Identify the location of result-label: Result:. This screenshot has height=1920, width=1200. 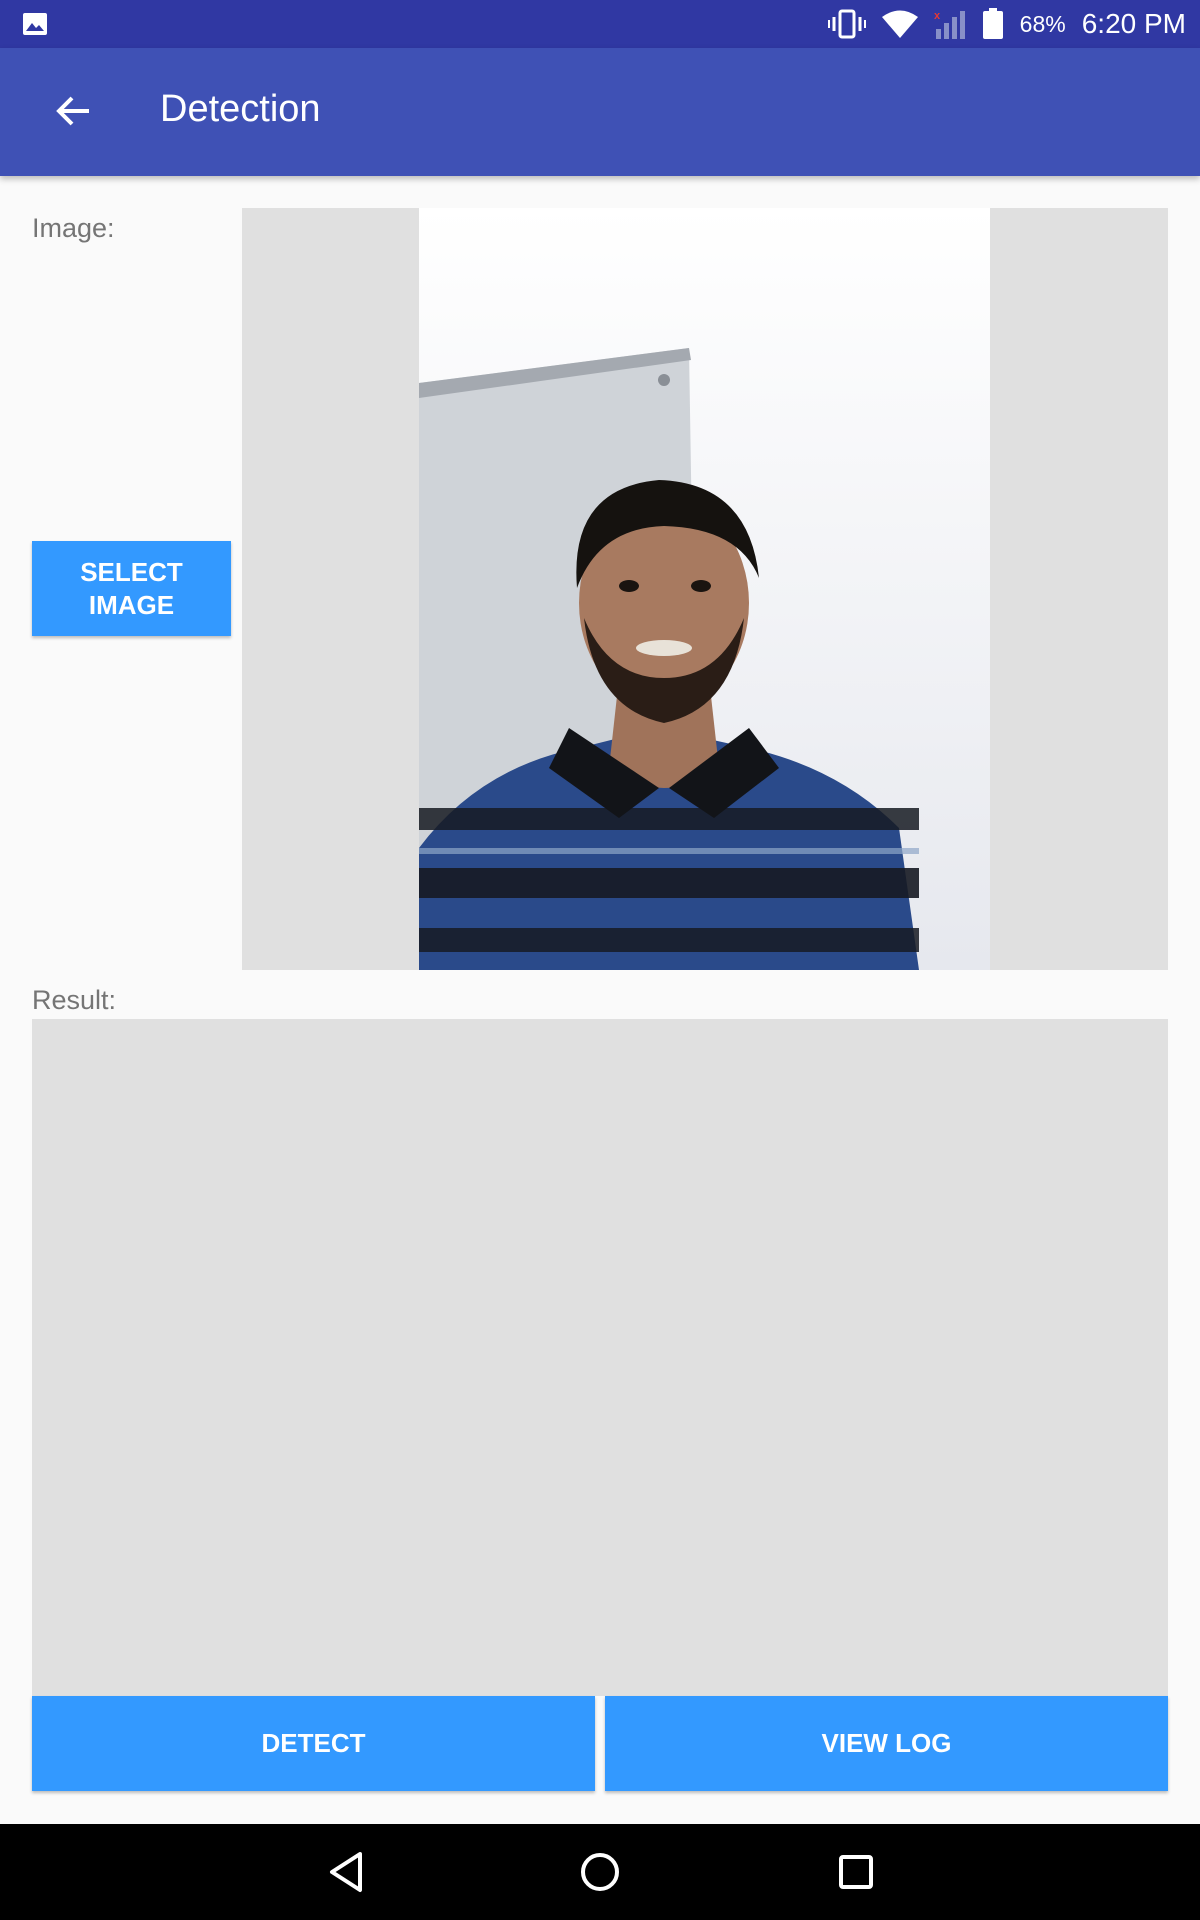
(74, 1000).